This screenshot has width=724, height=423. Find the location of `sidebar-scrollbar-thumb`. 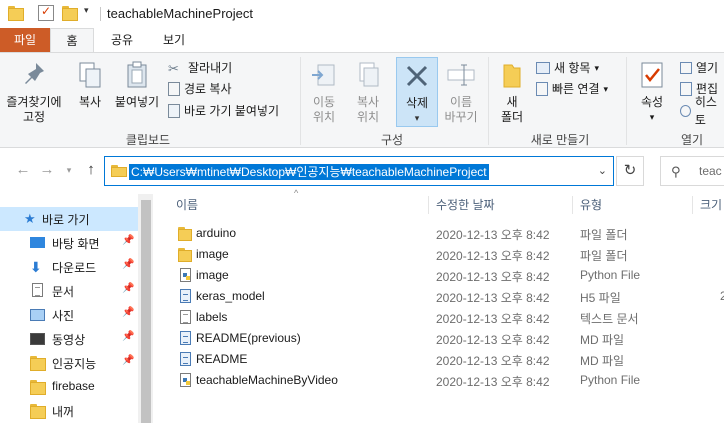

sidebar-scrollbar-thumb is located at coordinates (146, 311).